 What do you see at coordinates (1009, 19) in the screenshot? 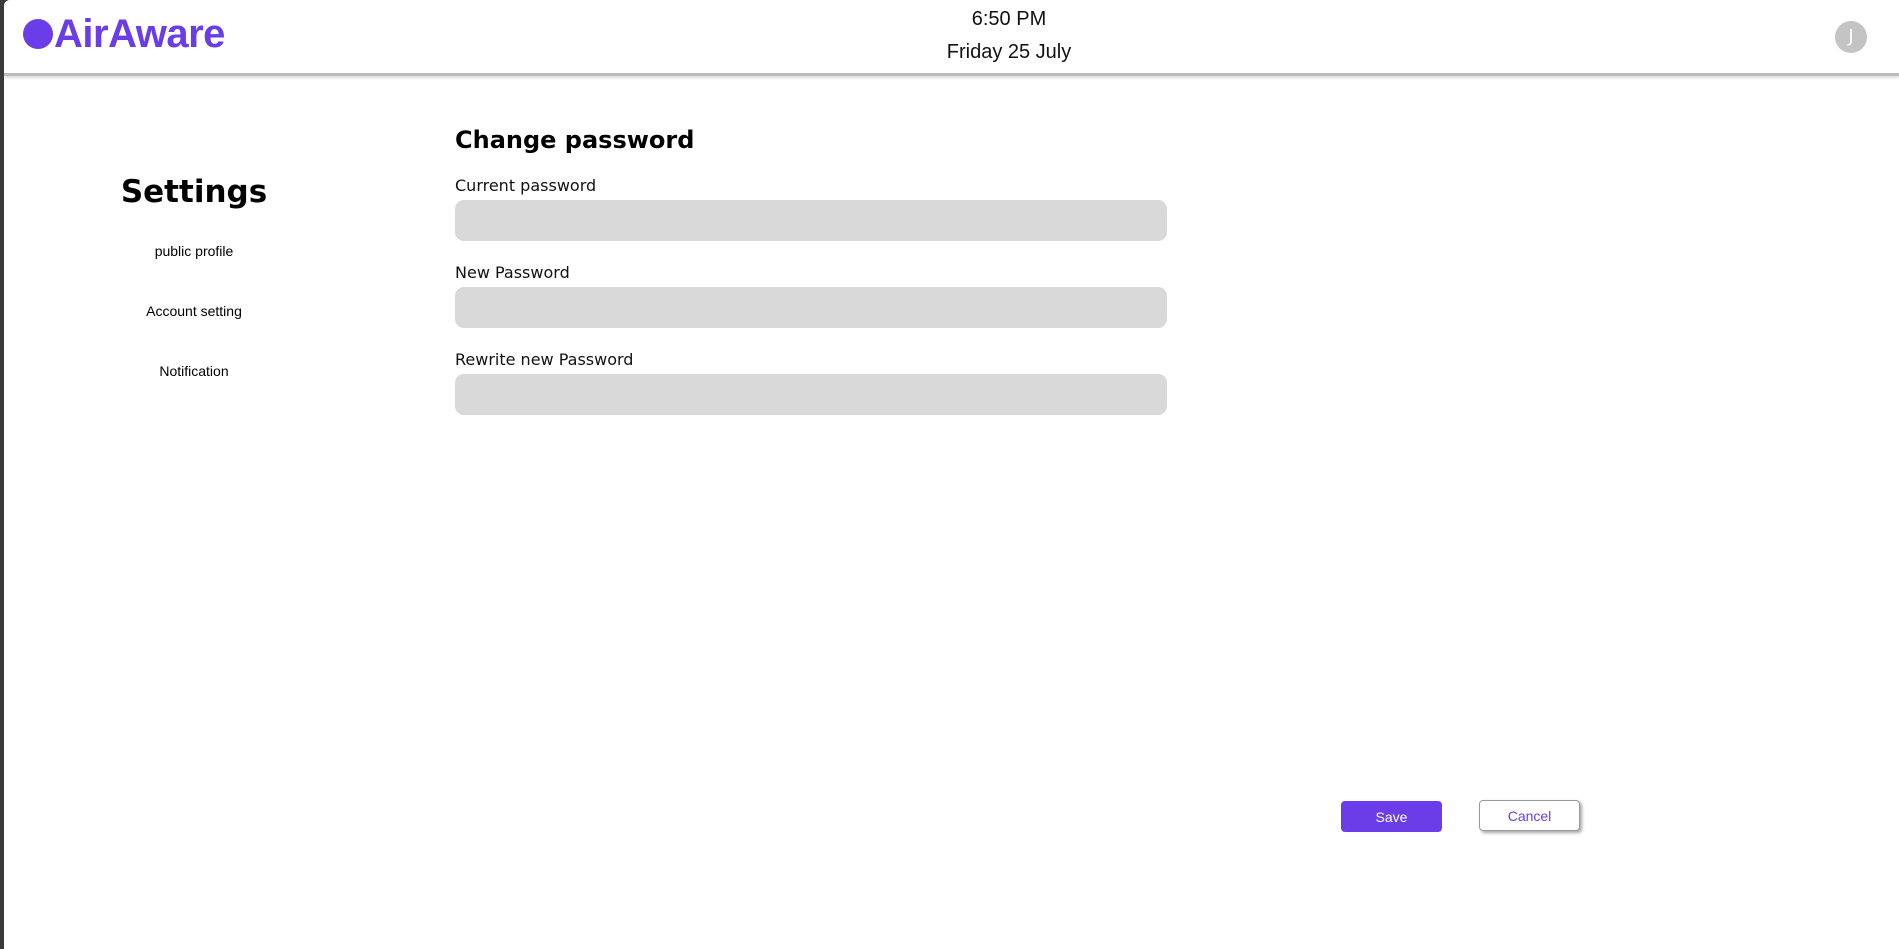
I see `current-time: 6:50 PM` at bounding box center [1009, 19].